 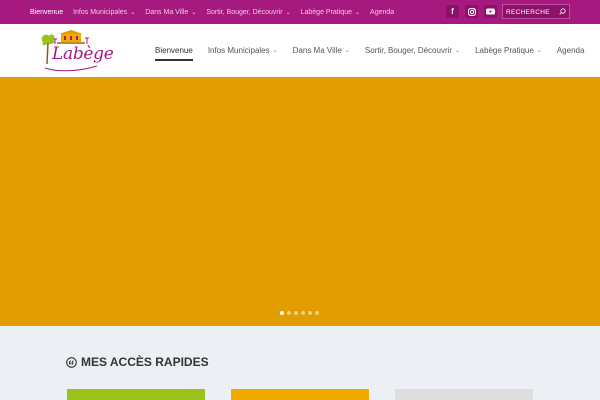 I want to click on site-logo: Labège, so click(x=75, y=50).